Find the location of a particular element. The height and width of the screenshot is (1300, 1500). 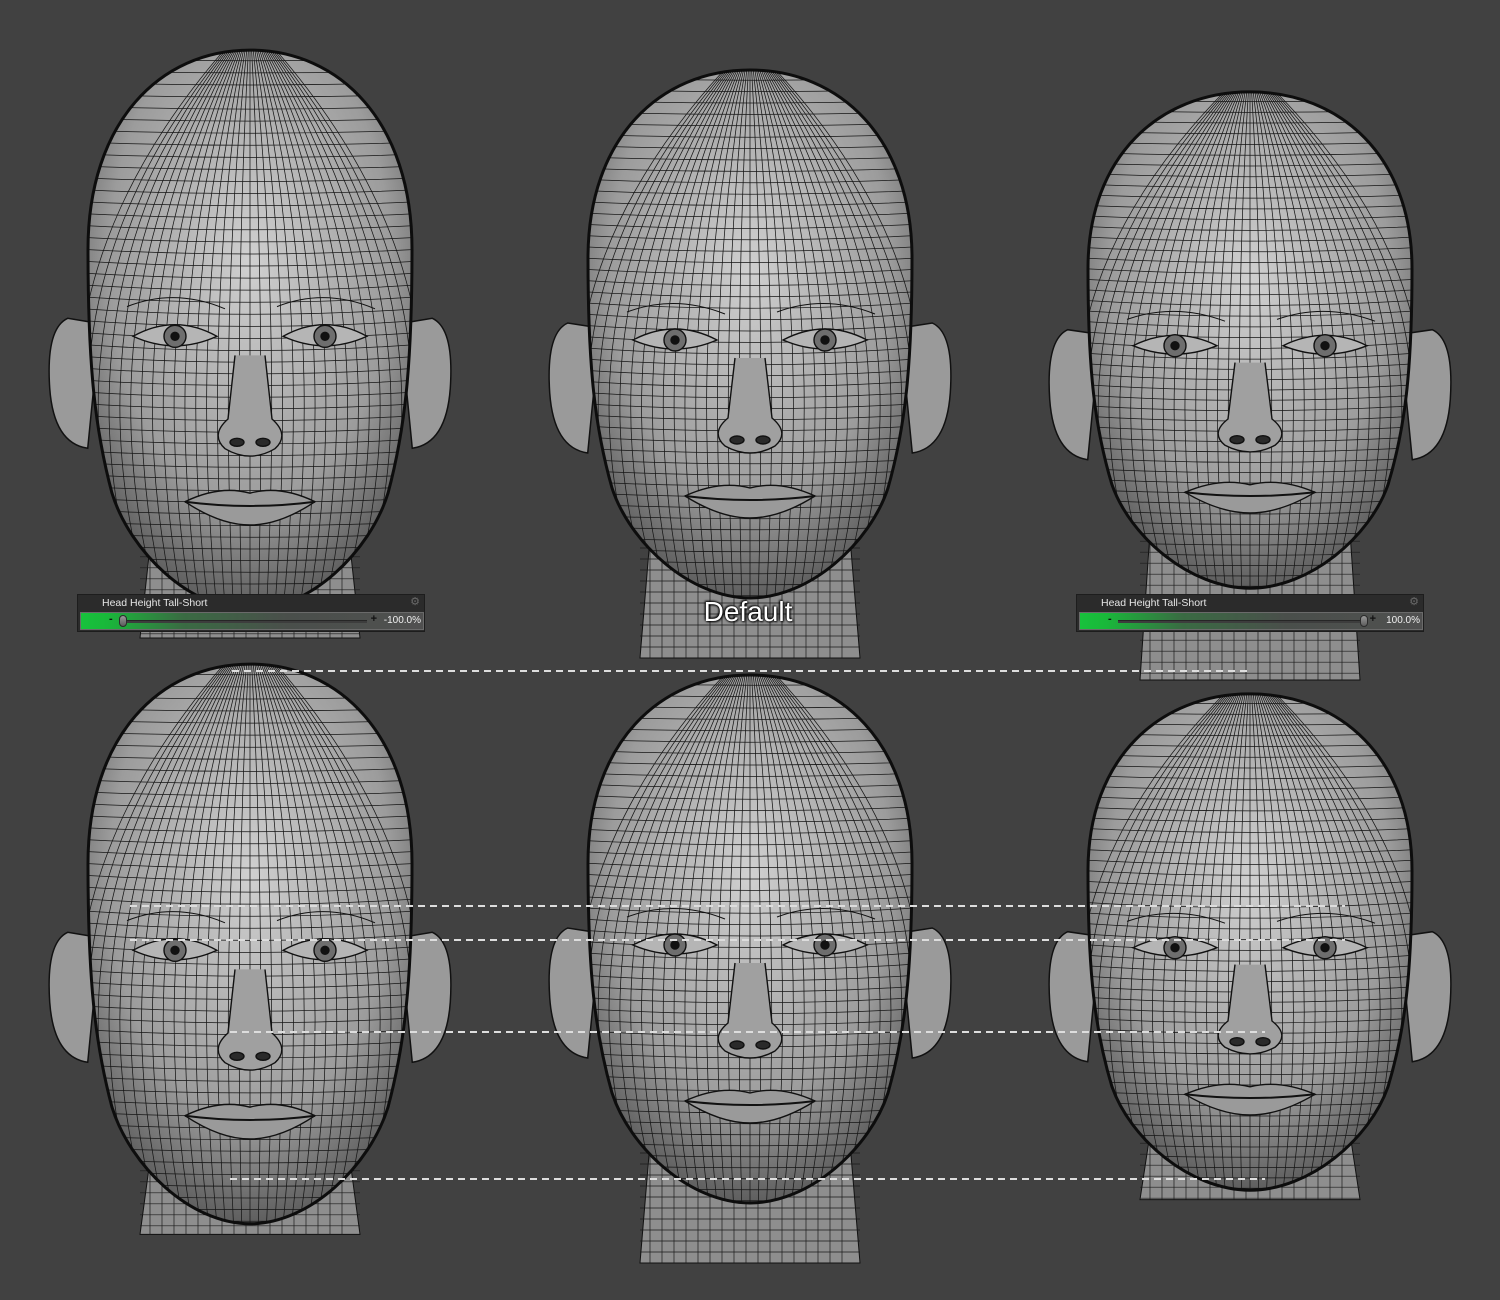

slider-value: -100.0% is located at coordinates (402, 620).